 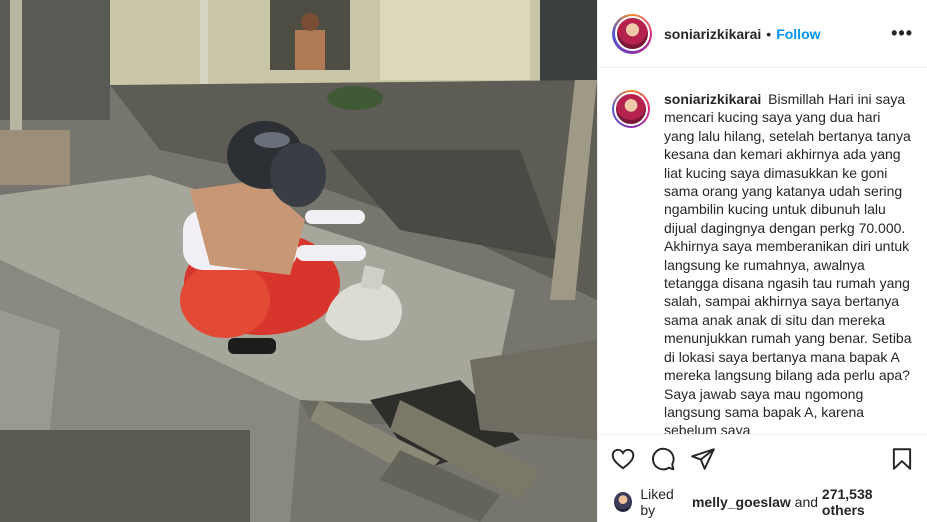 I want to click on likes-others-count: 271,538 others, so click(x=866, y=502).